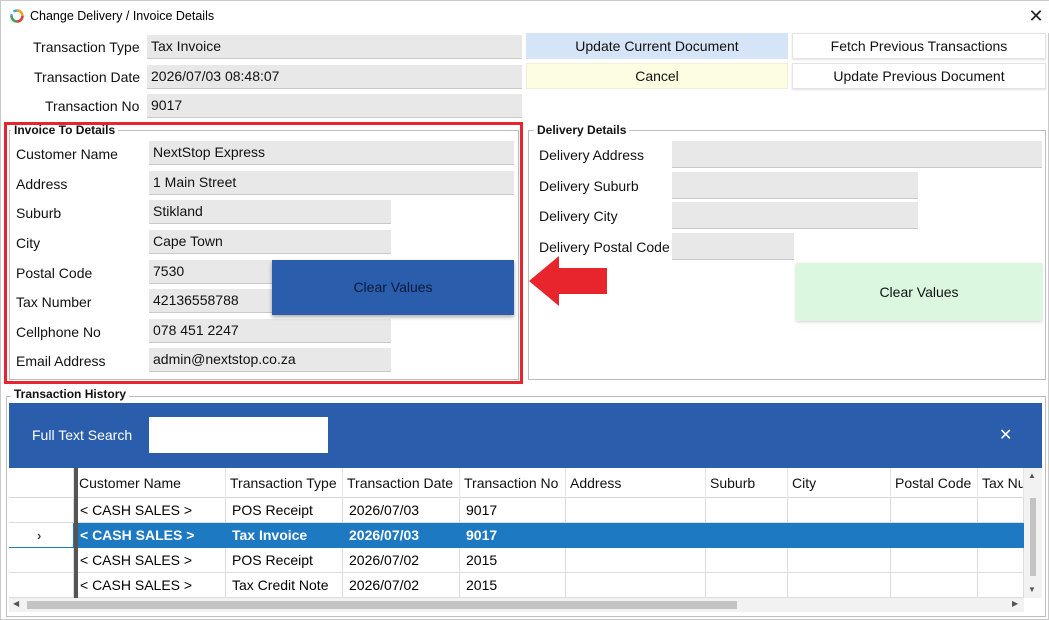 This screenshot has width=1049, height=620. I want to click on delivery-details-legend: Delivery Details, so click(582, 130).